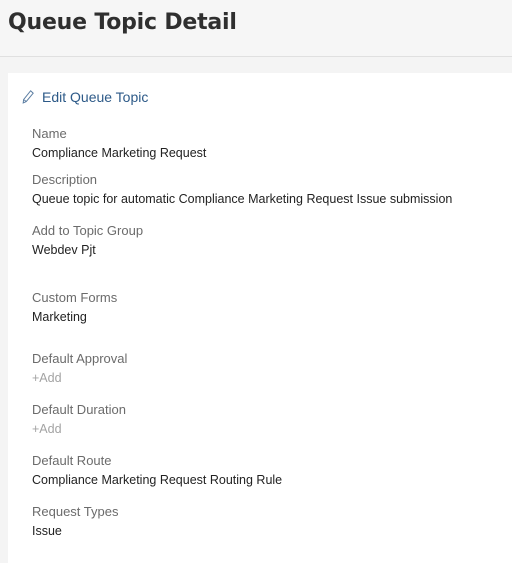 This screenshot has height=563, width=512. What do you see at coordinates (87, 240) in the screenshot?
I see `topic-group-field: Add to Topic Group Webdev Pjt` at bounding box center [87, 240].